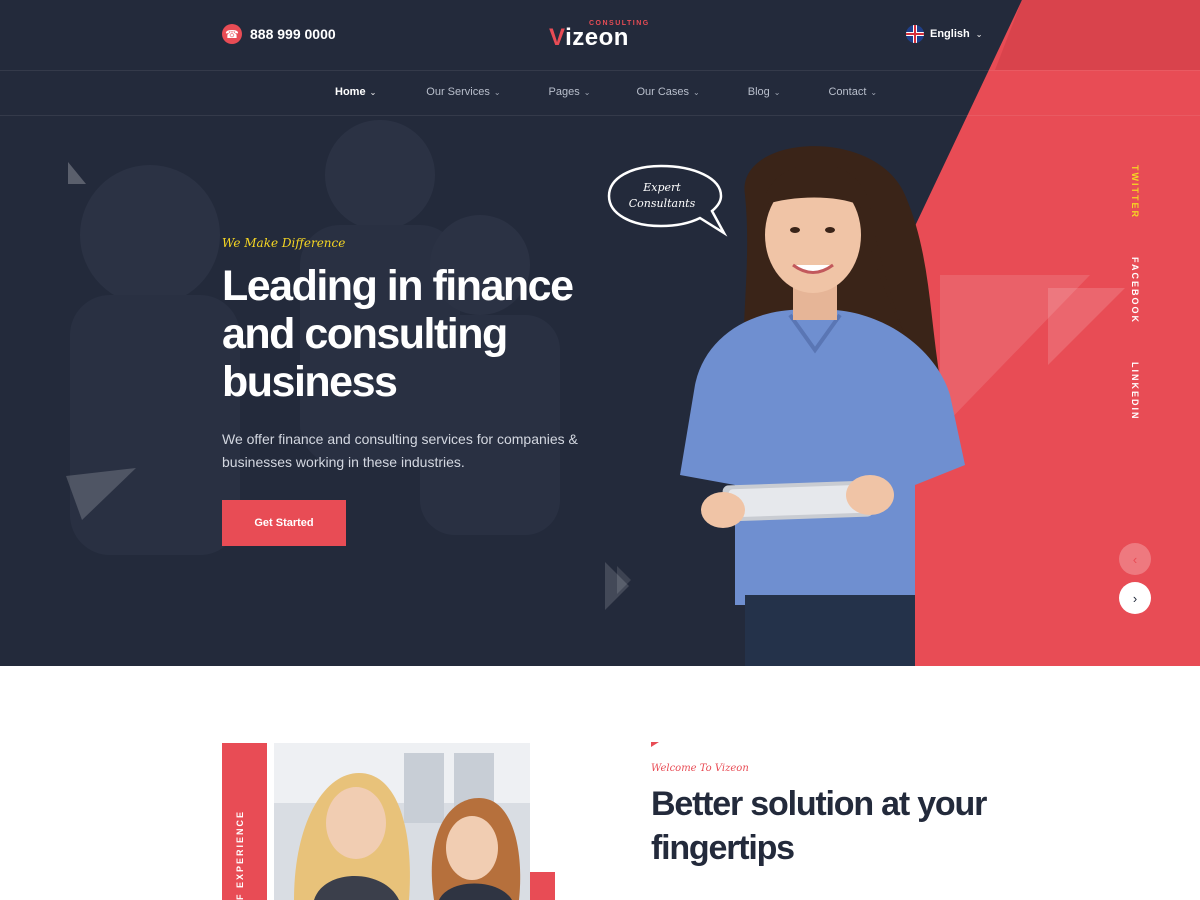 The image size is (1200, 900). What do you see at coordinates (1135, 290) in the screenshot?
I see `facebook-link: FACEBOOK` at bounding box center [1135, 290].